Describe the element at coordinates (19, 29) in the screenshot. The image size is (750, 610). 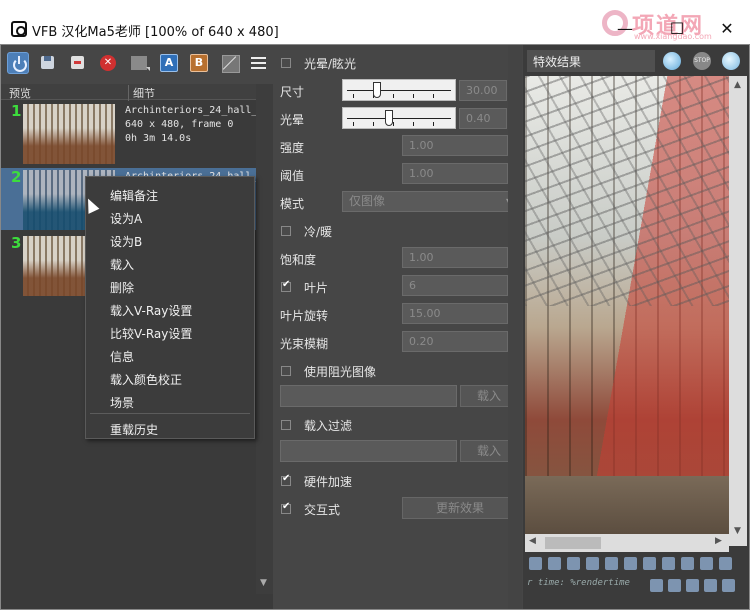
I see `vray-app-icon` at that location.